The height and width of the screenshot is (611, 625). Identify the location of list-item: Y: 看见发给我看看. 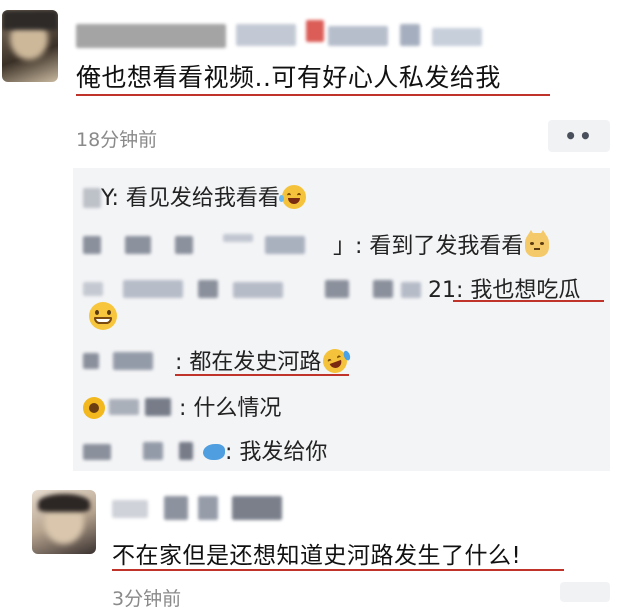
(194, 196).